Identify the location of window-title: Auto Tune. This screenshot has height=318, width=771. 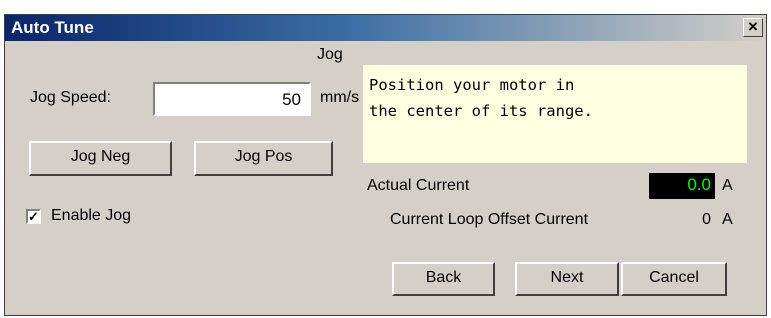
(52, 27).